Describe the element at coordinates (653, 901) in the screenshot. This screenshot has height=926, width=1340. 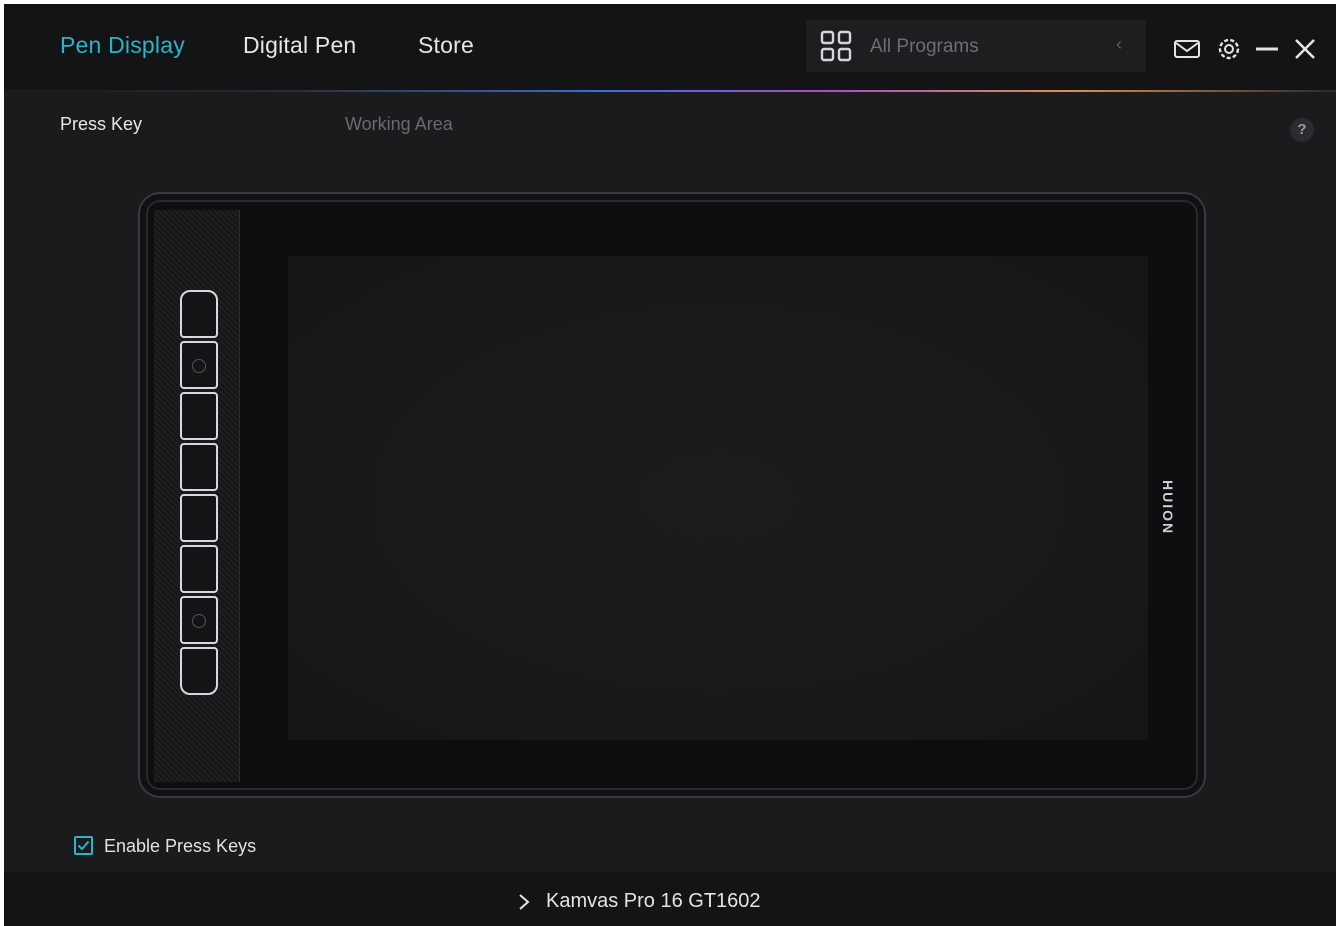
I see `device-name: Kamvas Pro 16 GT1602` at that location.